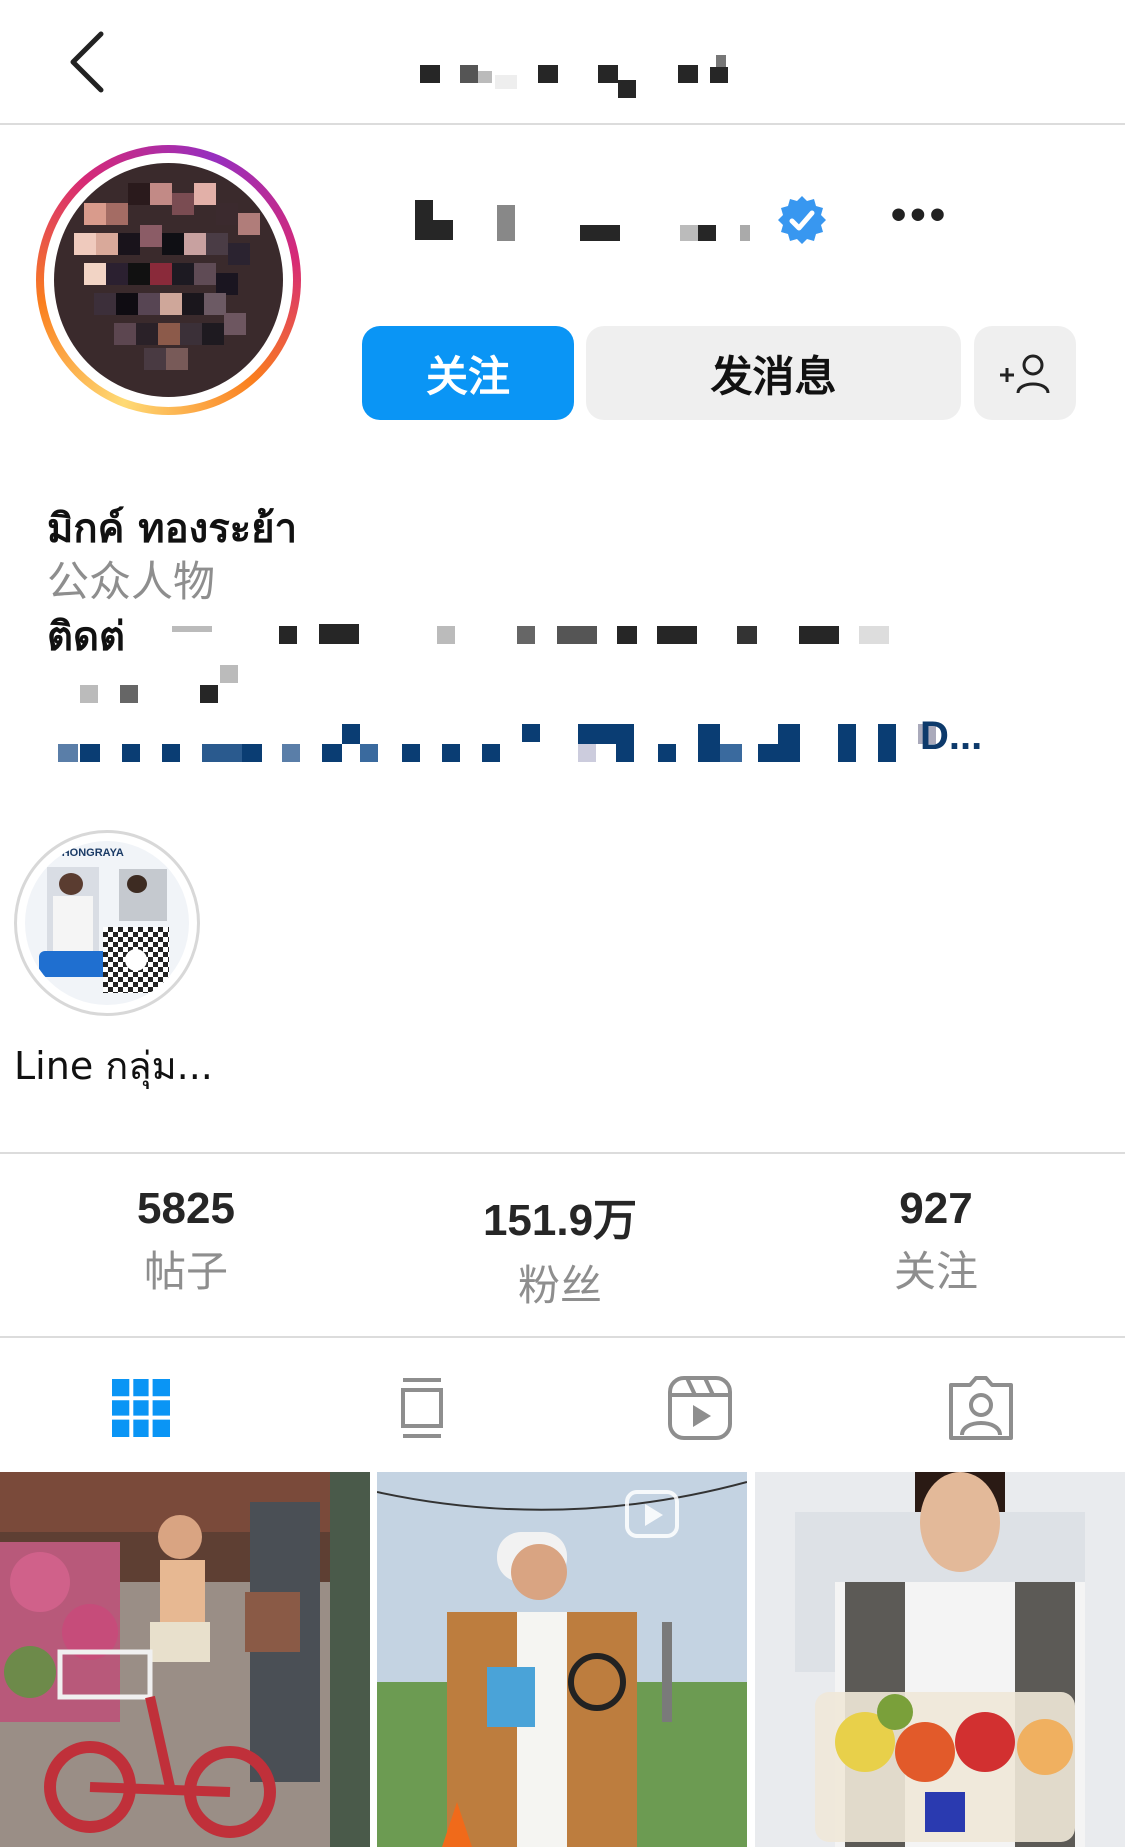 The width and height of the screenshot is (1125, 1847). I want to click on message-button: 发消息, so click(773, 373).